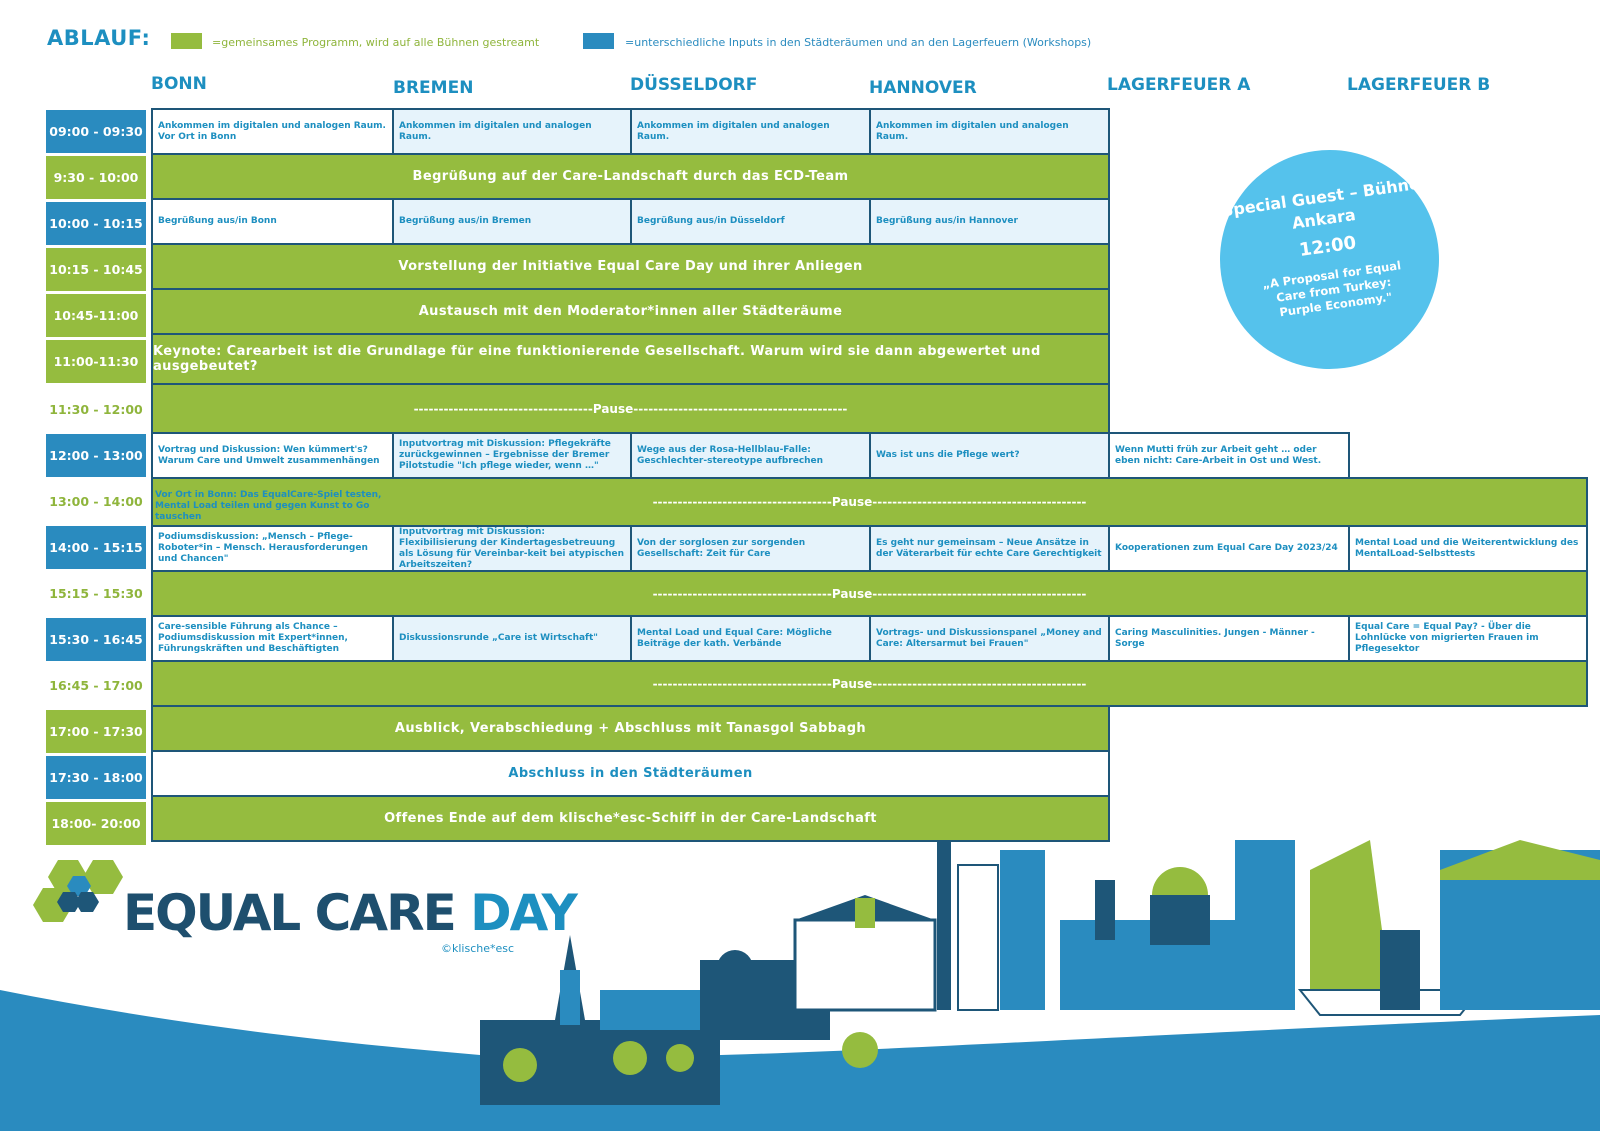 Image resolution: width=1600 pixels, height=1131 pixels. What do you see at coordinates (96, 639) in the screenshot?
I see `time-slot: 15:30 - 16:45` at bounding box center [96, 639].